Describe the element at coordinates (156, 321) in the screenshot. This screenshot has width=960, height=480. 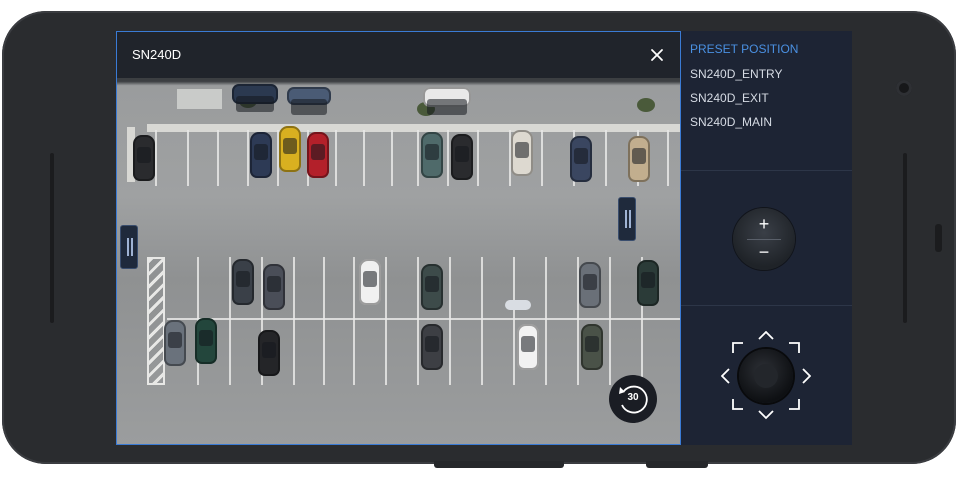
I see `hatched-zone` at that location.